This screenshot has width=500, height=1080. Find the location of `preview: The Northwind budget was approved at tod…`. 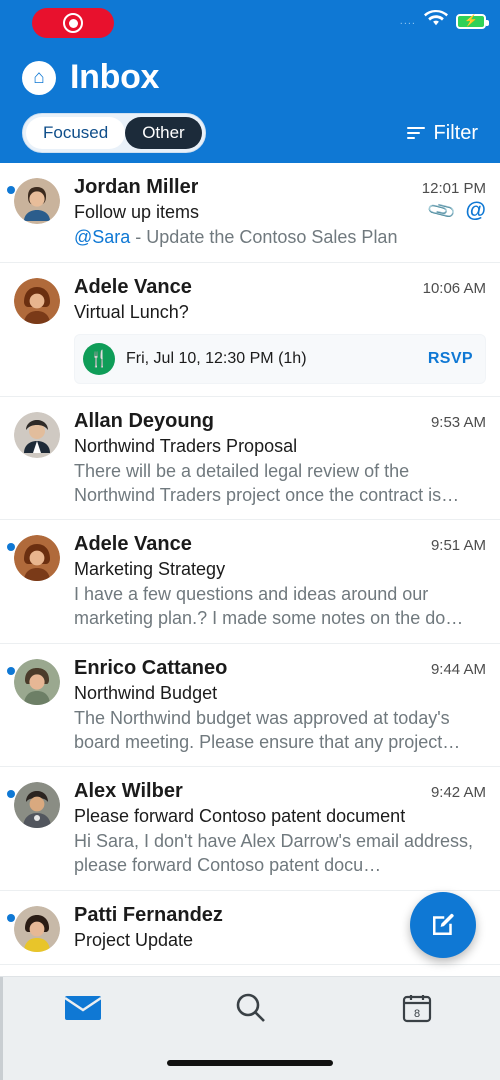

preview: The Northwind budget was approved at tod… is located at coordinates (267, 729).